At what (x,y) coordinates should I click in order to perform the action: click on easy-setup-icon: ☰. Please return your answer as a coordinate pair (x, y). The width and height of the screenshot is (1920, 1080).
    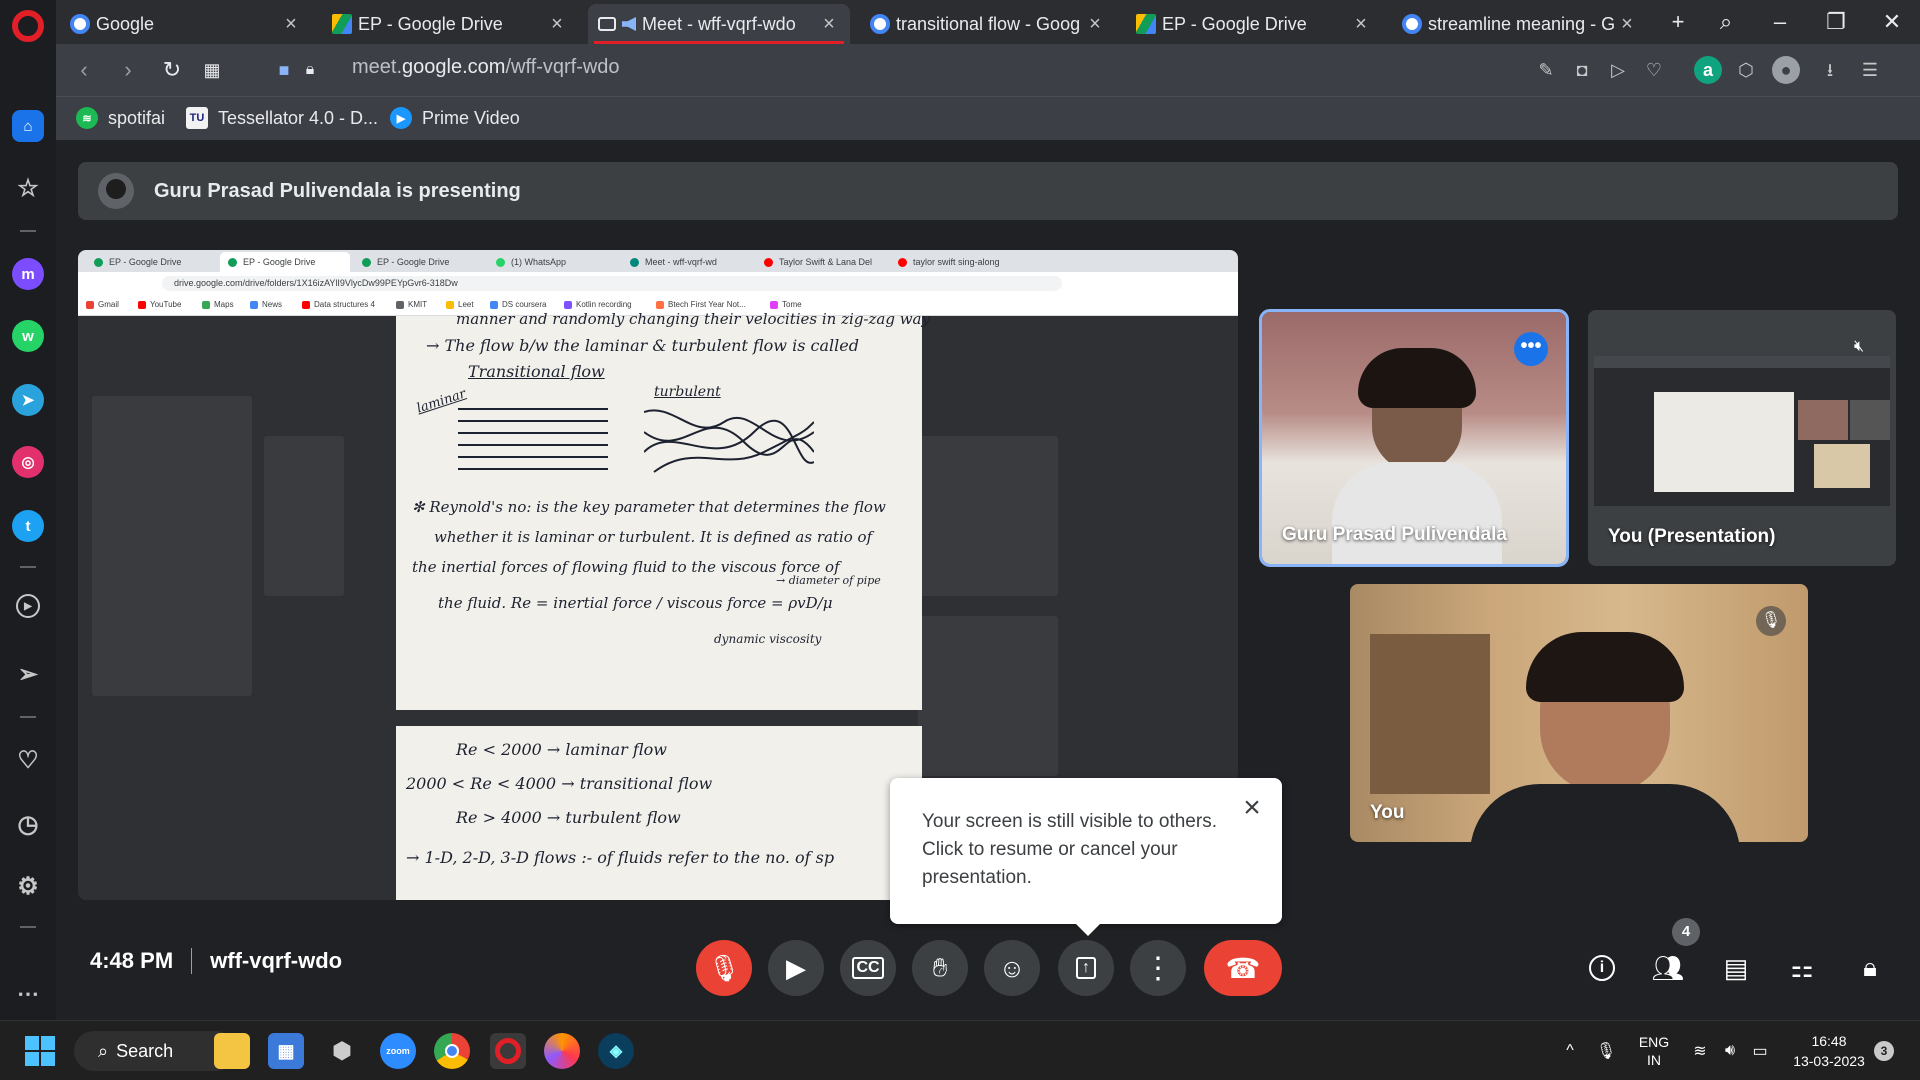
    Looking at the image, I should click on (1870, 70).